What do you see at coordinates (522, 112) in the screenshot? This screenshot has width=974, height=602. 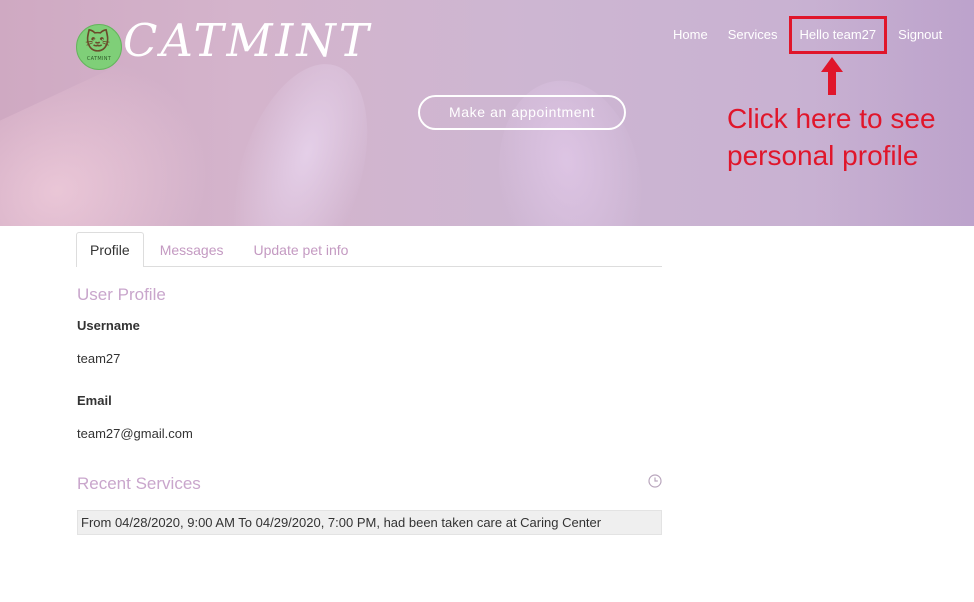 I see `make-appointment-button: Make an appointment` at bounding box center [522, 112].